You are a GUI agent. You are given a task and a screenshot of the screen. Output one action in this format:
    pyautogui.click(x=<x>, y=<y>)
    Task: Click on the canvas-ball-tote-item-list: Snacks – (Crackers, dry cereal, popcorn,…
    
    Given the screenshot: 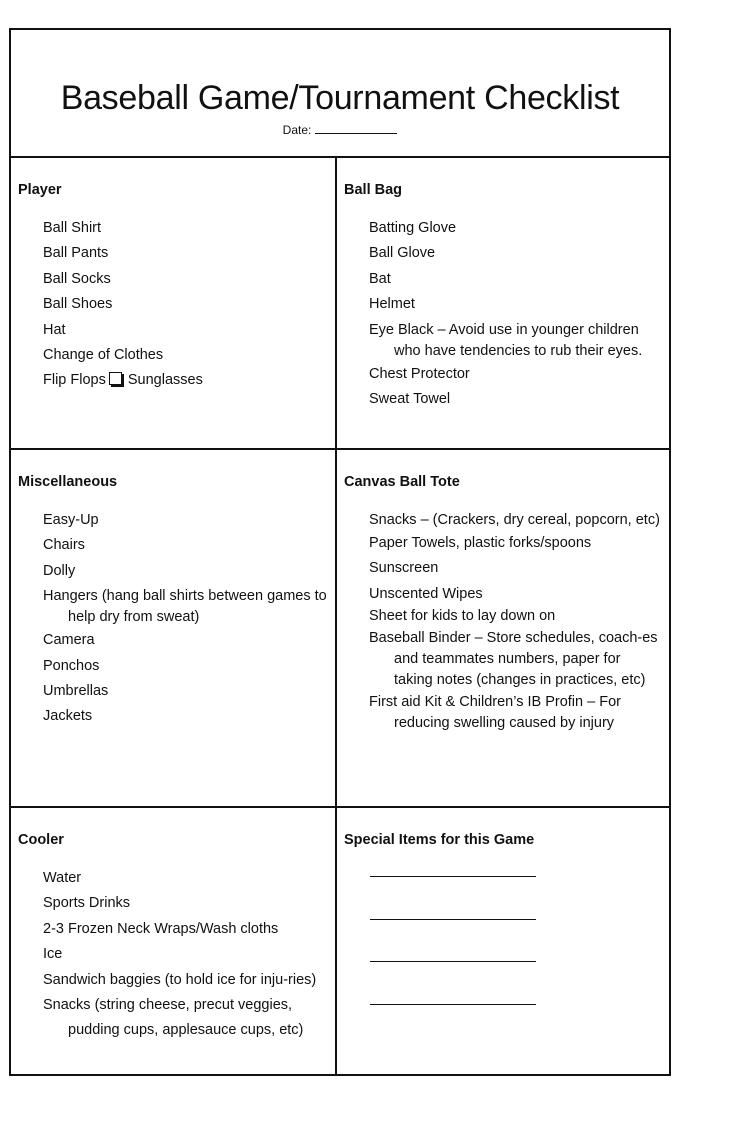 What is the action you would take?
    pyautogui.click(x=515, y=624)
    